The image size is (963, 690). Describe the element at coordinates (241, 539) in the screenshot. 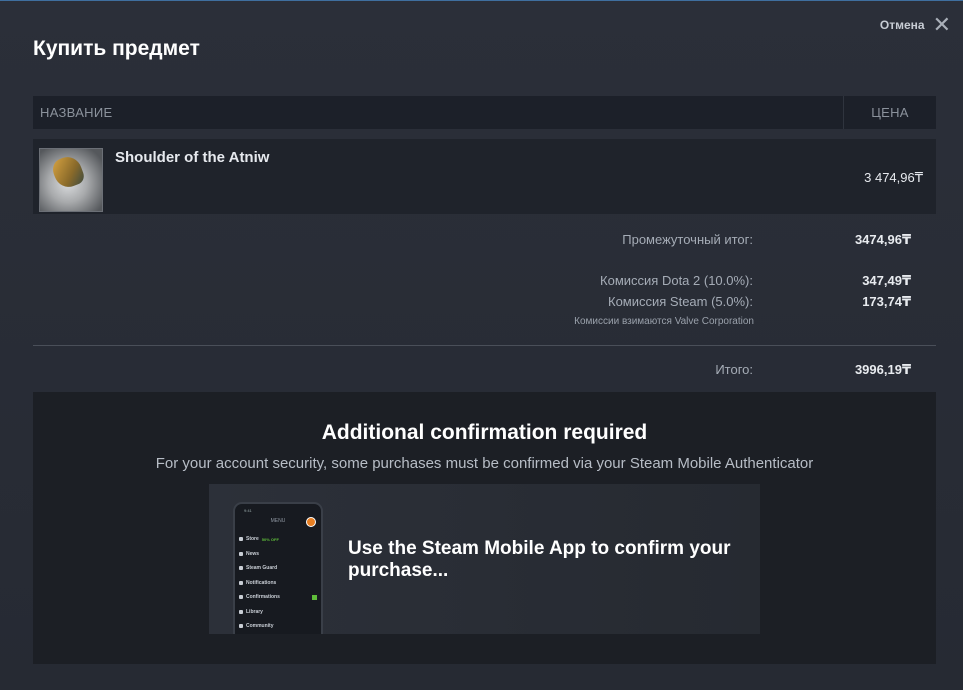

I see `store-icon` at that location.